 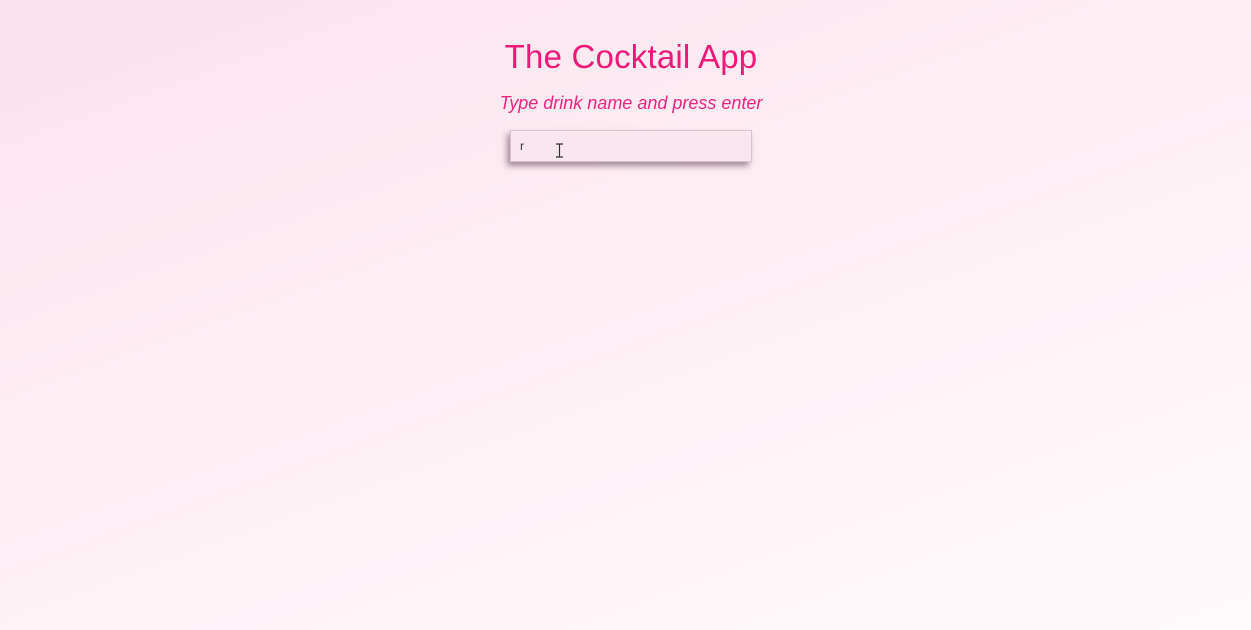 I want to click on drink-search-input, so click(x=631, y=146).